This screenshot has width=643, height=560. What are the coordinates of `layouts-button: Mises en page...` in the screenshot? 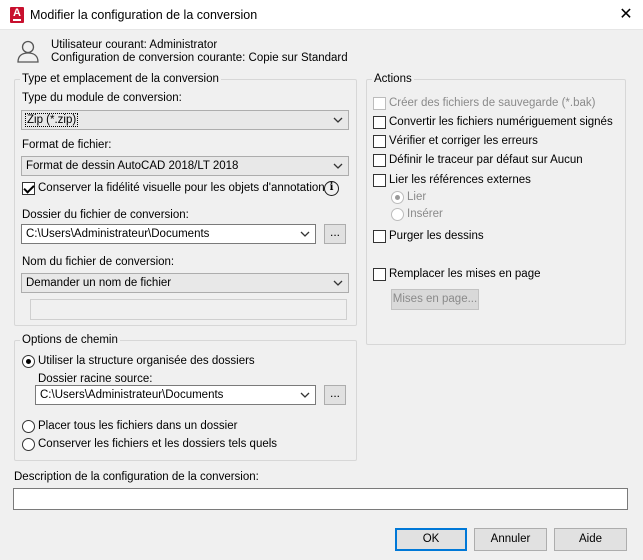 It's located at (435, 299).